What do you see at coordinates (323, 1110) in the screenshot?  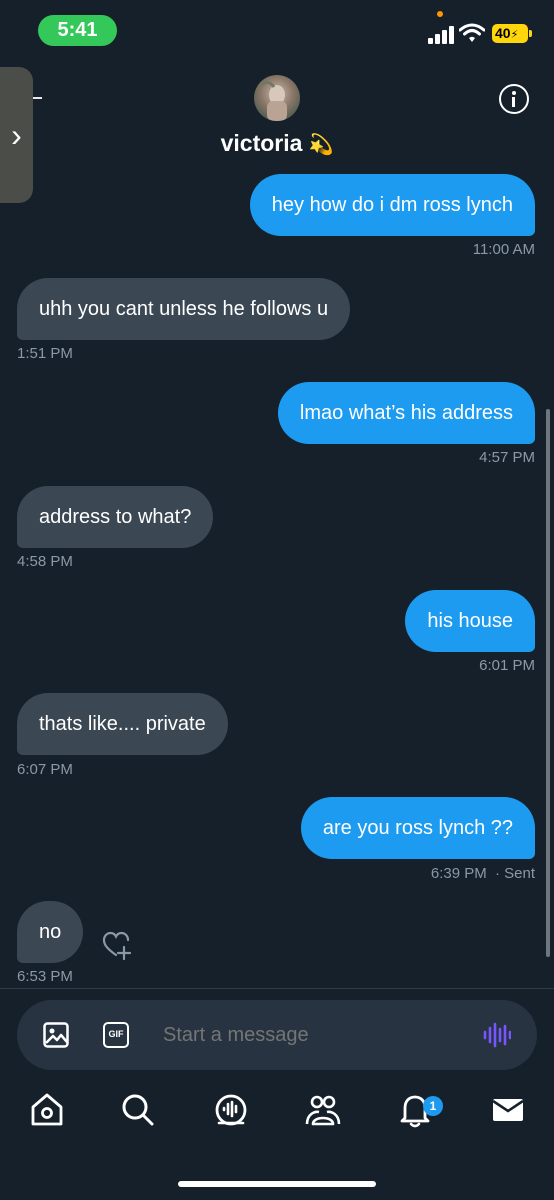 I see `communities-icon` at bounding box center [323, 1110].